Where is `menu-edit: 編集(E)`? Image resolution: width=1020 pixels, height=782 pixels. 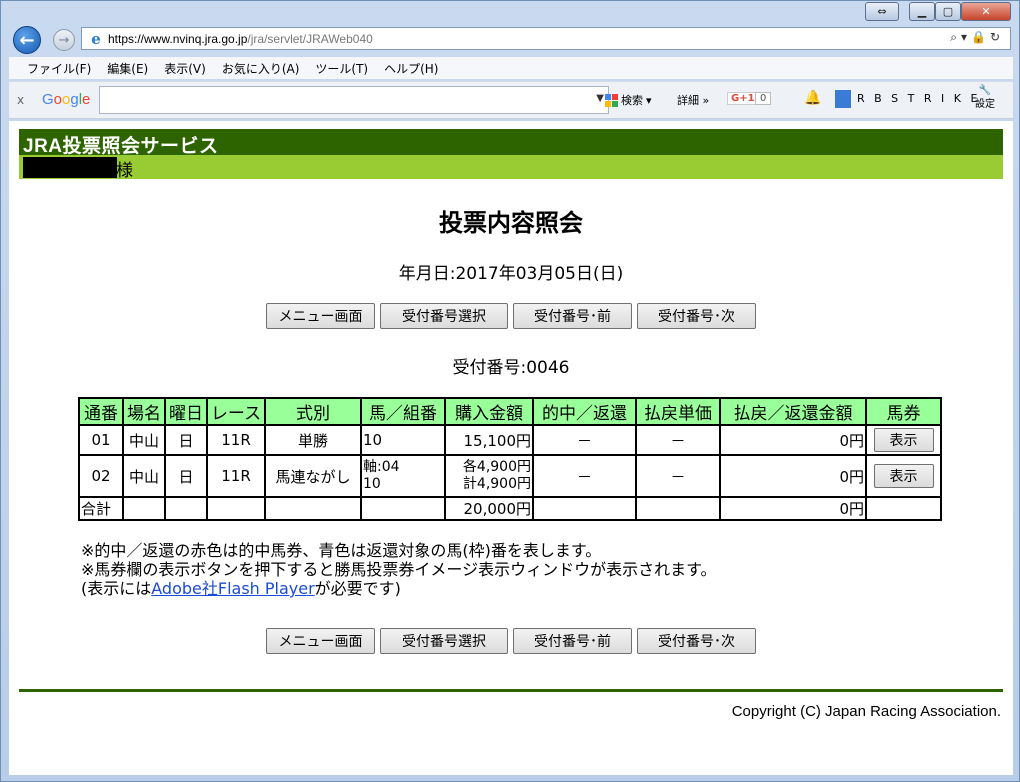 menu-edit: 編集(E) is located at coordinates (127, 68).